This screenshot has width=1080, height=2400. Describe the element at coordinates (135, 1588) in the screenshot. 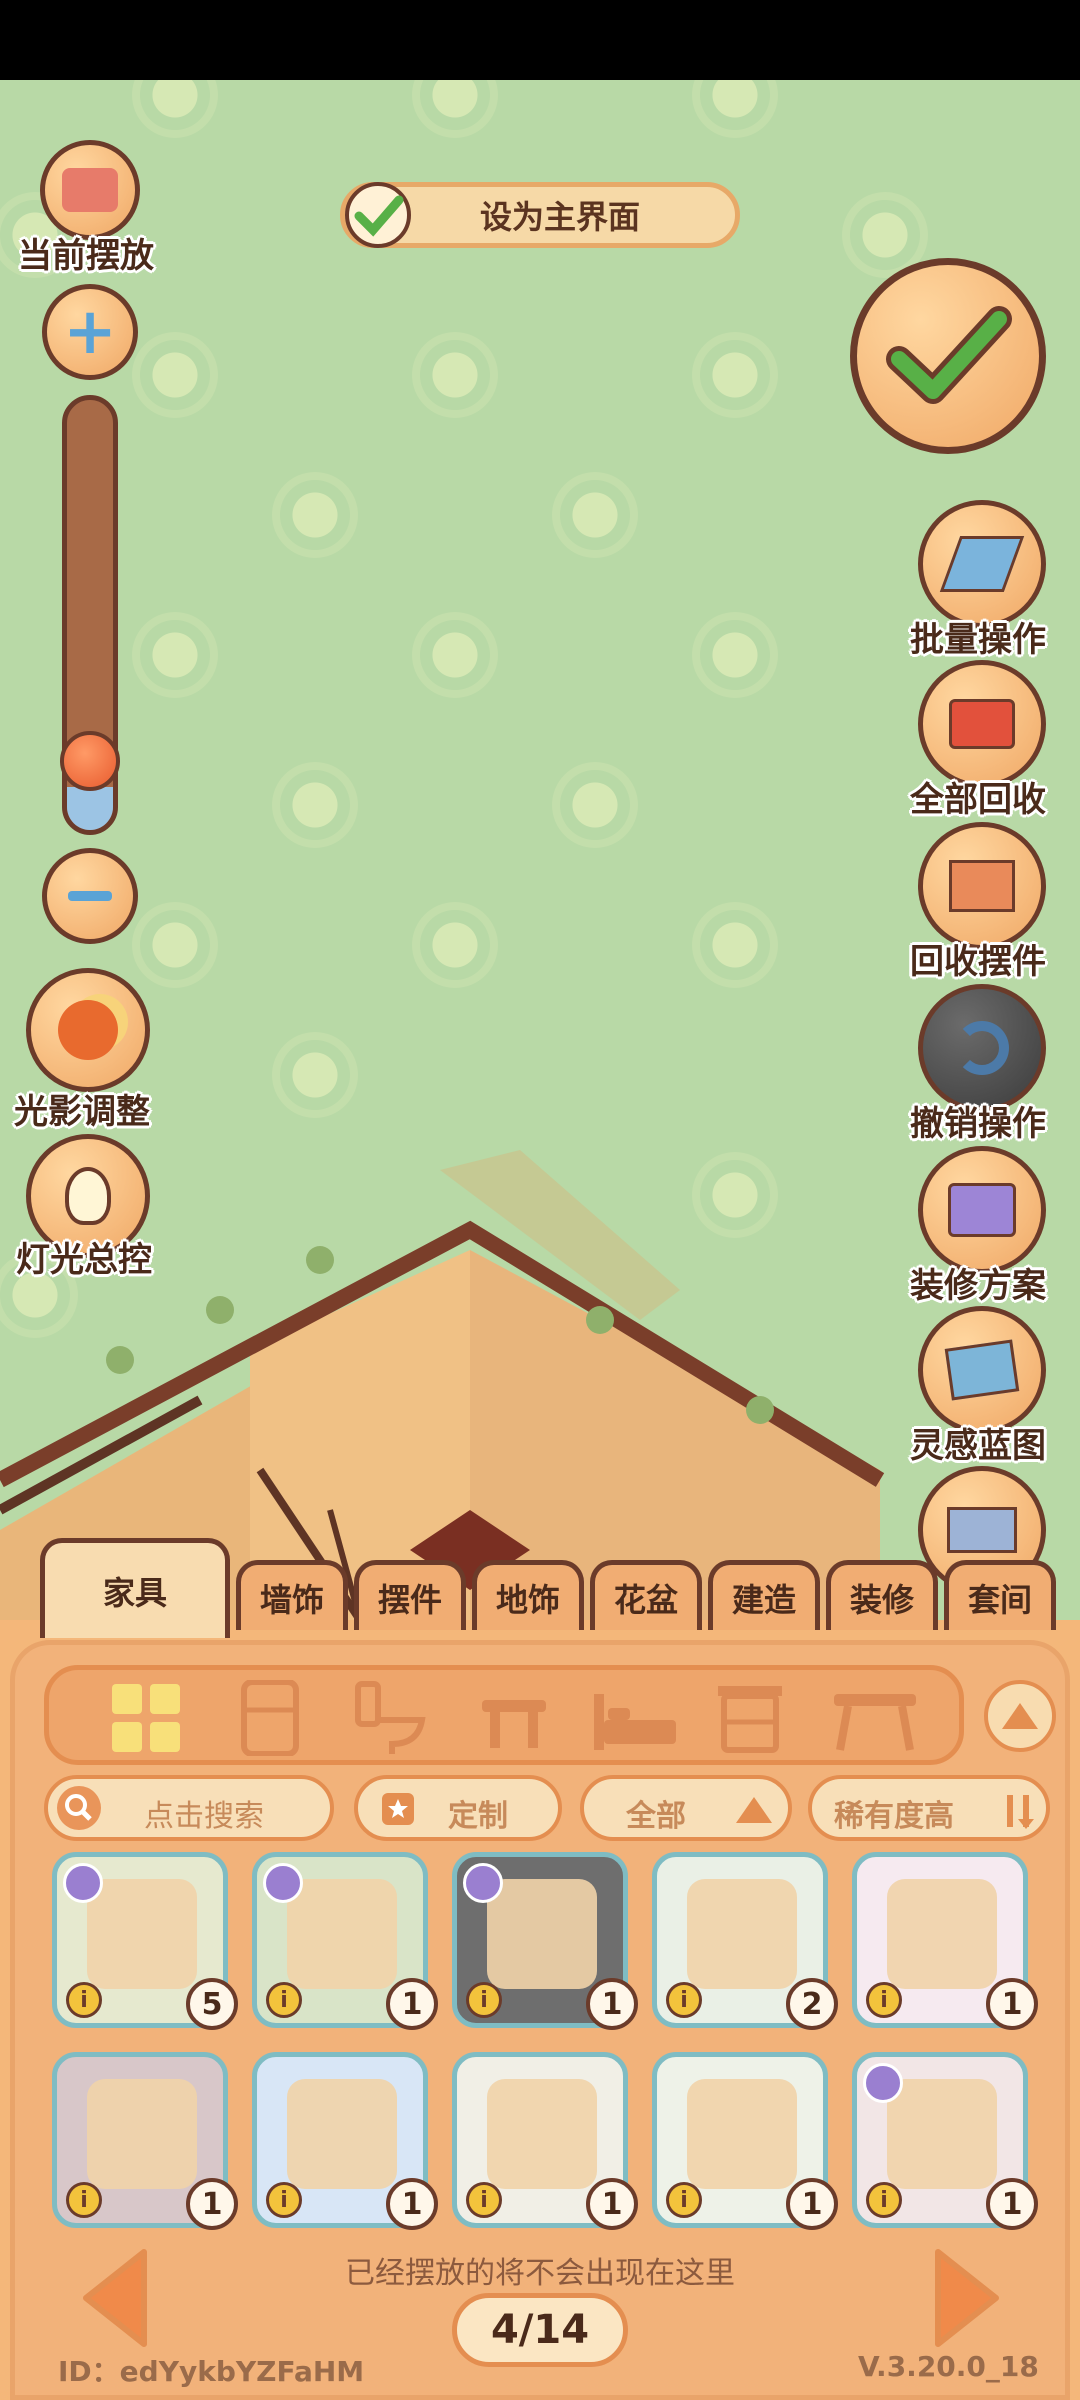

I see `tab-furniture: 家具` at that location.